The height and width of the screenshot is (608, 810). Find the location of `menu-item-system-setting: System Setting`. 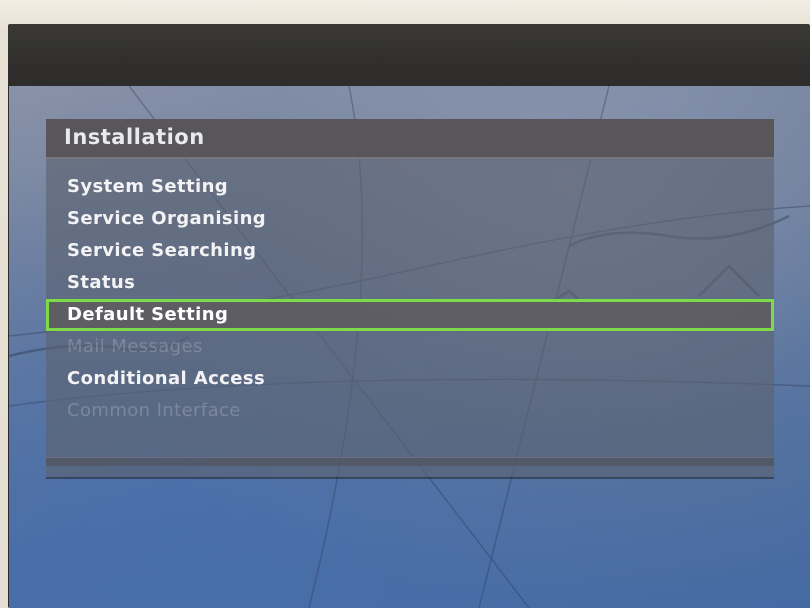

menu-item-system-setting: System Setting is located at coordinates (410, 187).